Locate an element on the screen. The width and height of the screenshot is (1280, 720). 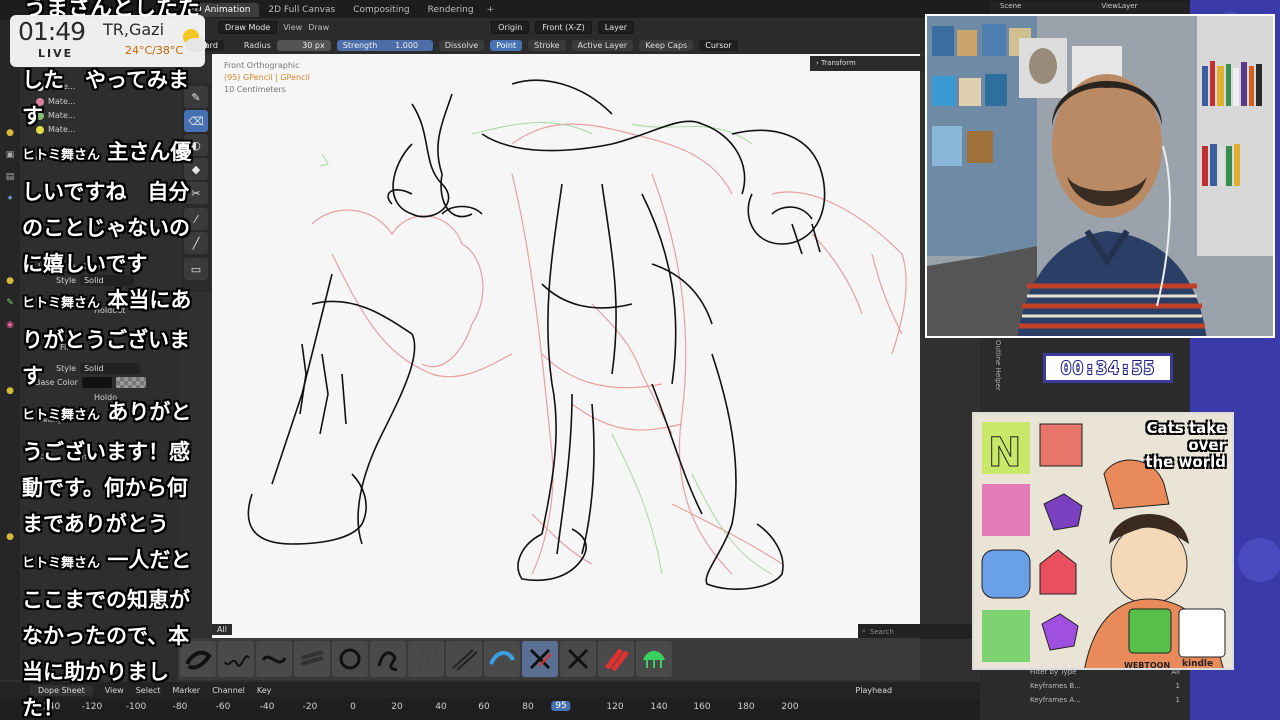
dissolve-toggle: Dissolve is located at coordinates (461, 45).